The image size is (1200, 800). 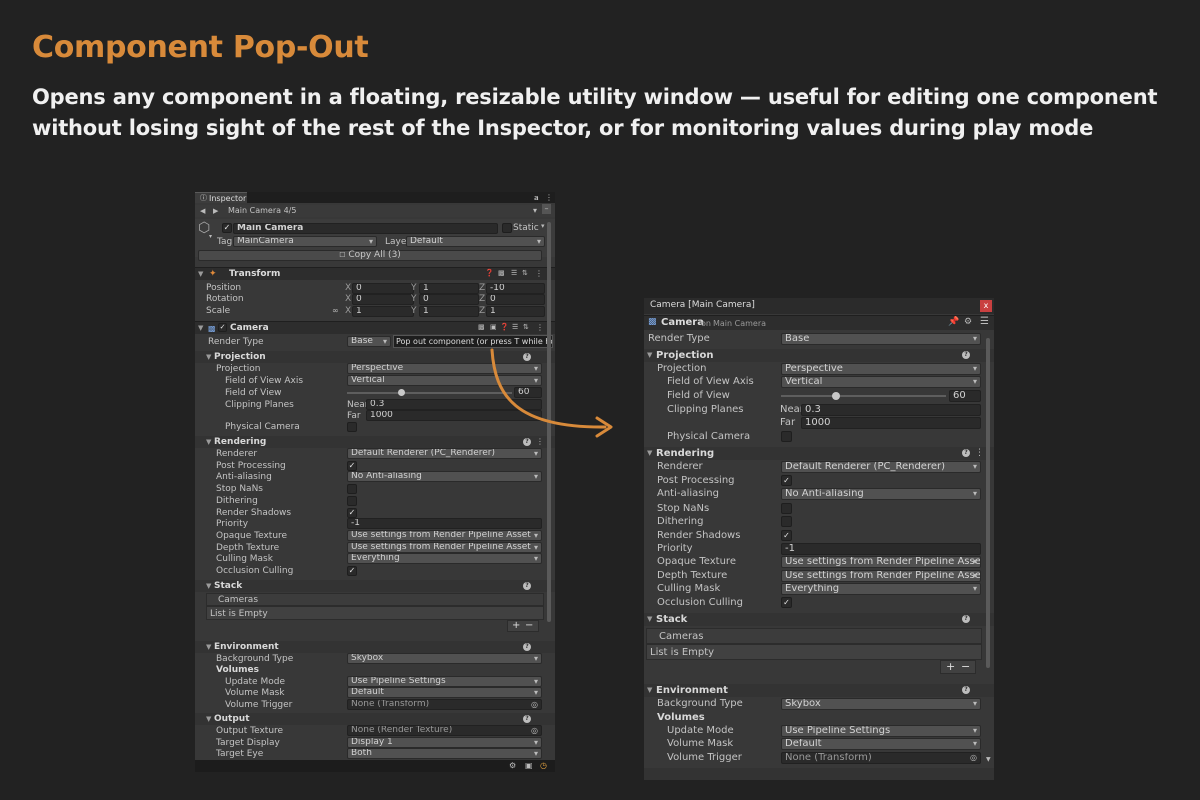 What do you see at coordinates (352, 571) in the screenshot?
I see `occlusion-culling-checkbox: ✓` at bounding box center [352, 571].